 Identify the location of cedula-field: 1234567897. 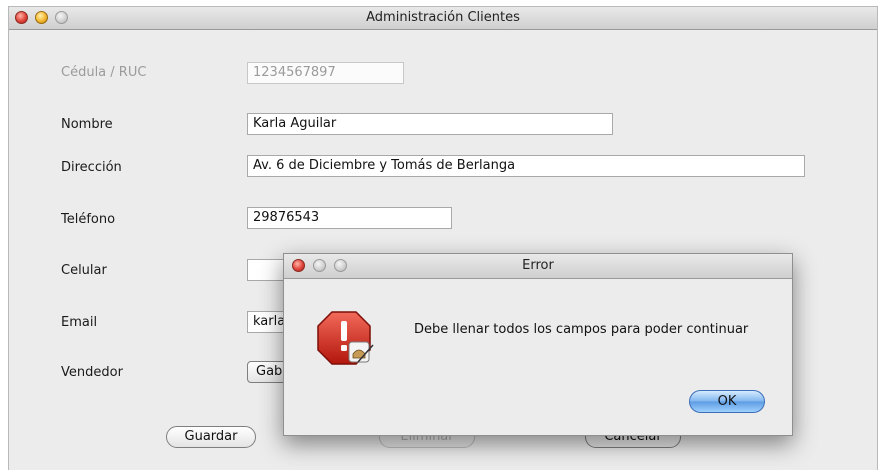
(325, 73).